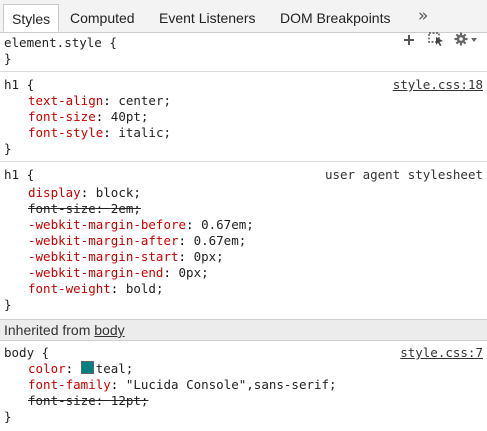 Image resolution: width=487 pixels, height=431 pixels. Describe the element at coordinates (102, 18) in the screenshot. I see `tab-computed: Computed` at that location.